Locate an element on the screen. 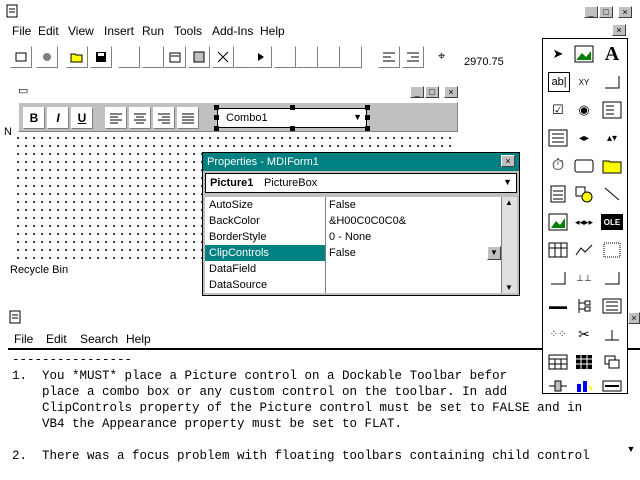  property-row: DataField is located at coordinates (353, 269).